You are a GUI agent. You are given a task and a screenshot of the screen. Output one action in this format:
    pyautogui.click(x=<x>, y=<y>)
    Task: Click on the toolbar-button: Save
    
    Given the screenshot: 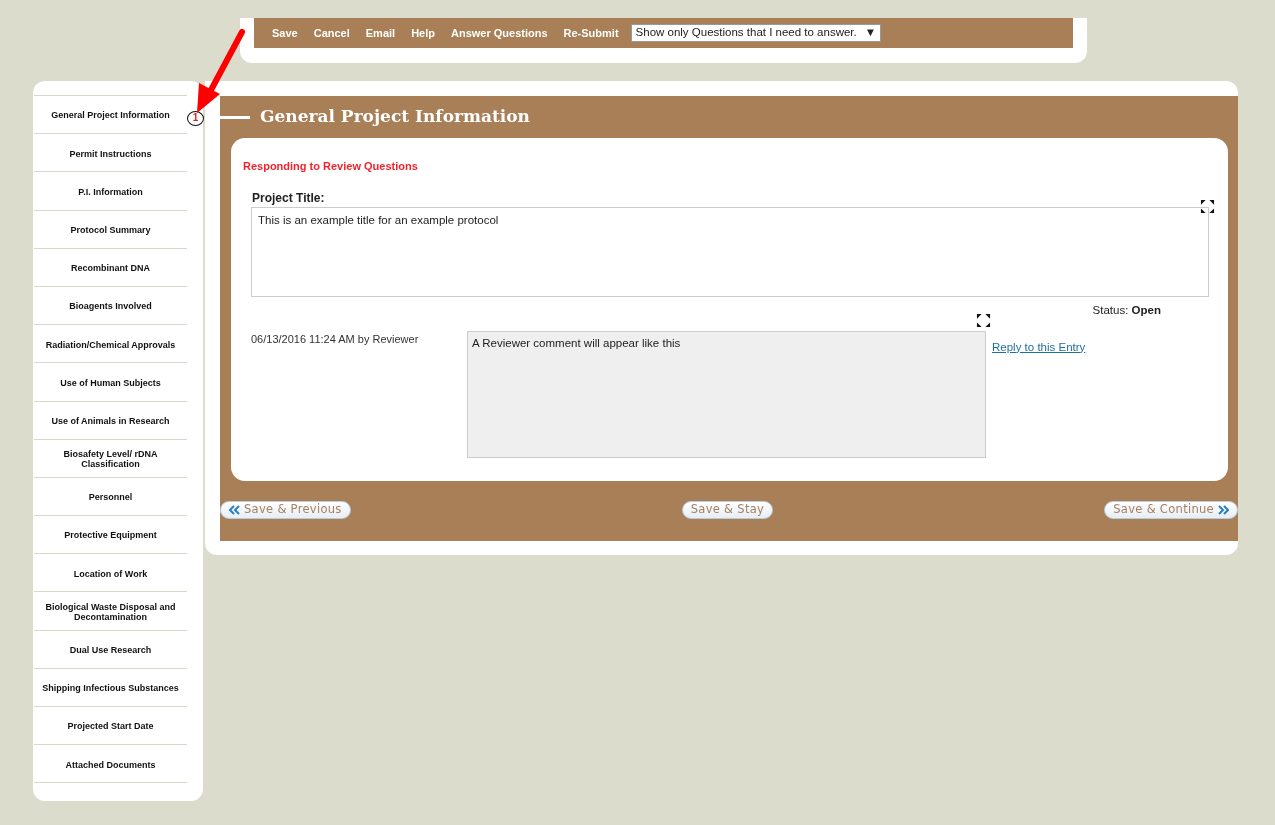 What is the action you would take?
    pyautogui.click(x=285, y=33)
    